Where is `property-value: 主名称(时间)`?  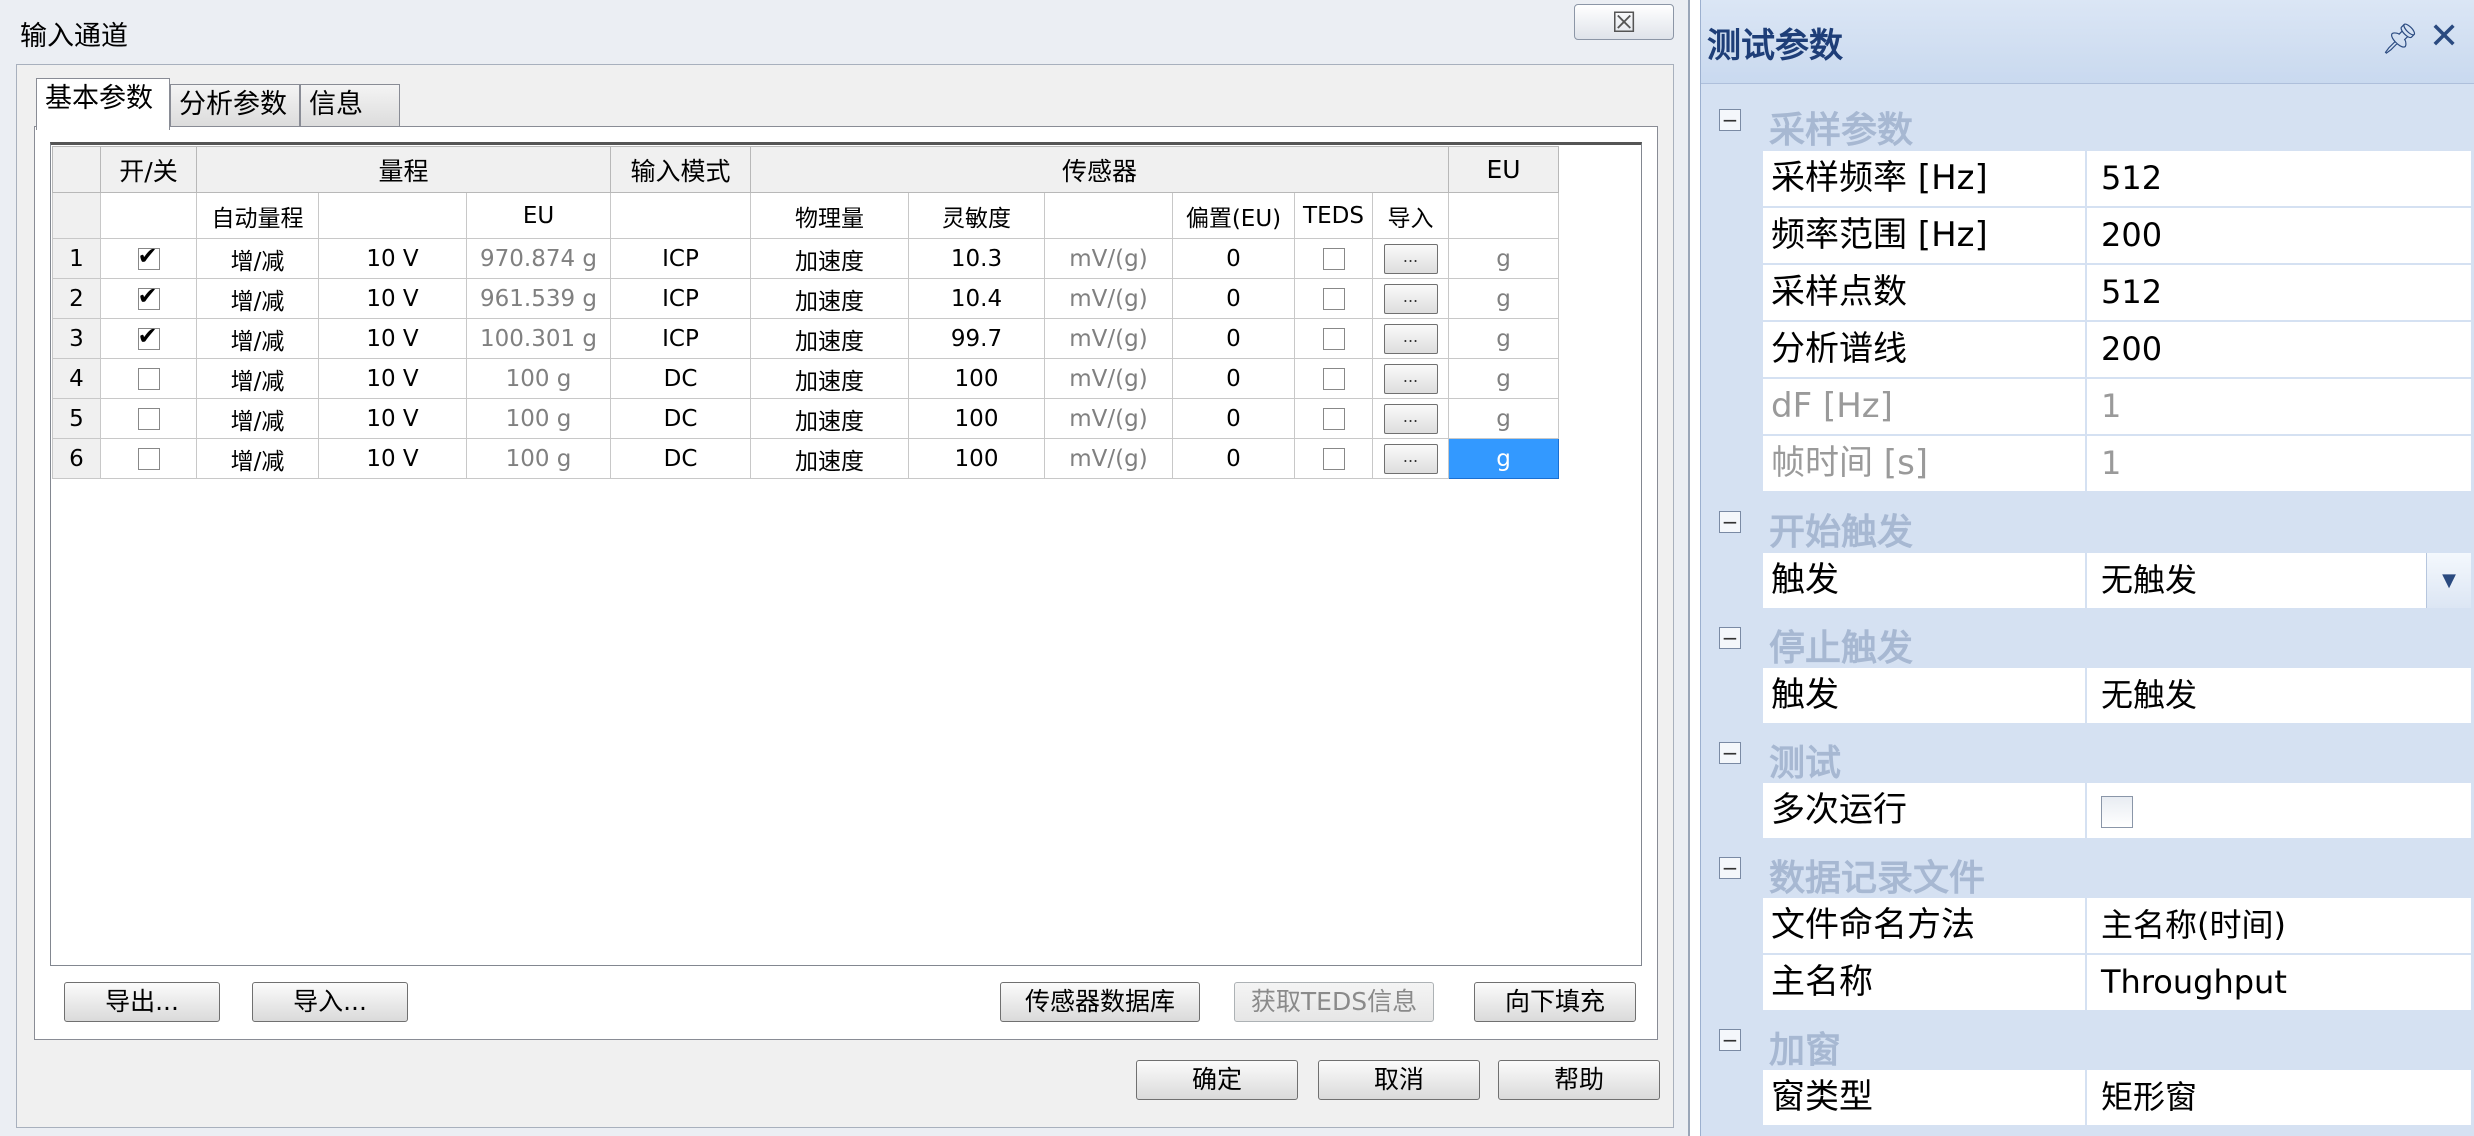
property-value: 主名称(时间) is located at coordinates (2279, 925).